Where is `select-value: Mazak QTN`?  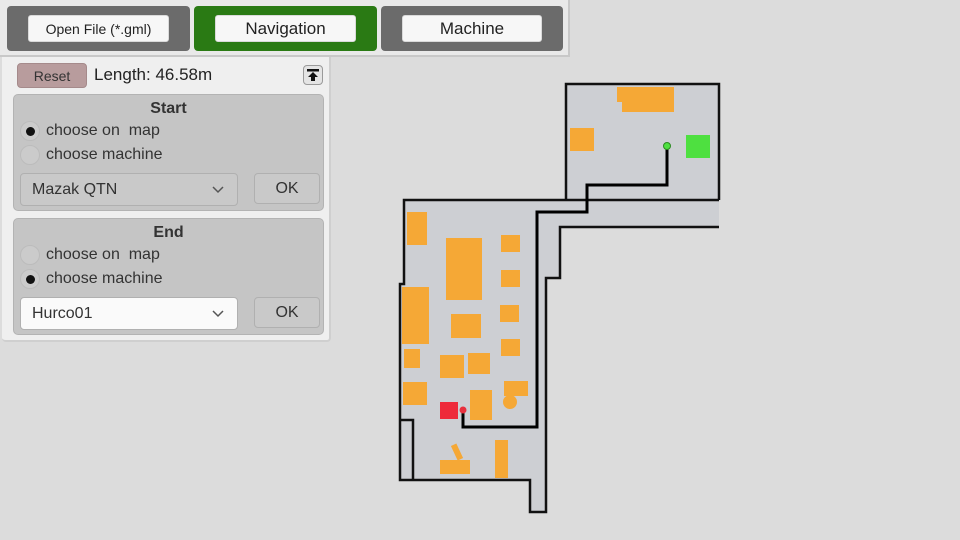 select-value: Mazak QTN is located at coordinates (75, 189).